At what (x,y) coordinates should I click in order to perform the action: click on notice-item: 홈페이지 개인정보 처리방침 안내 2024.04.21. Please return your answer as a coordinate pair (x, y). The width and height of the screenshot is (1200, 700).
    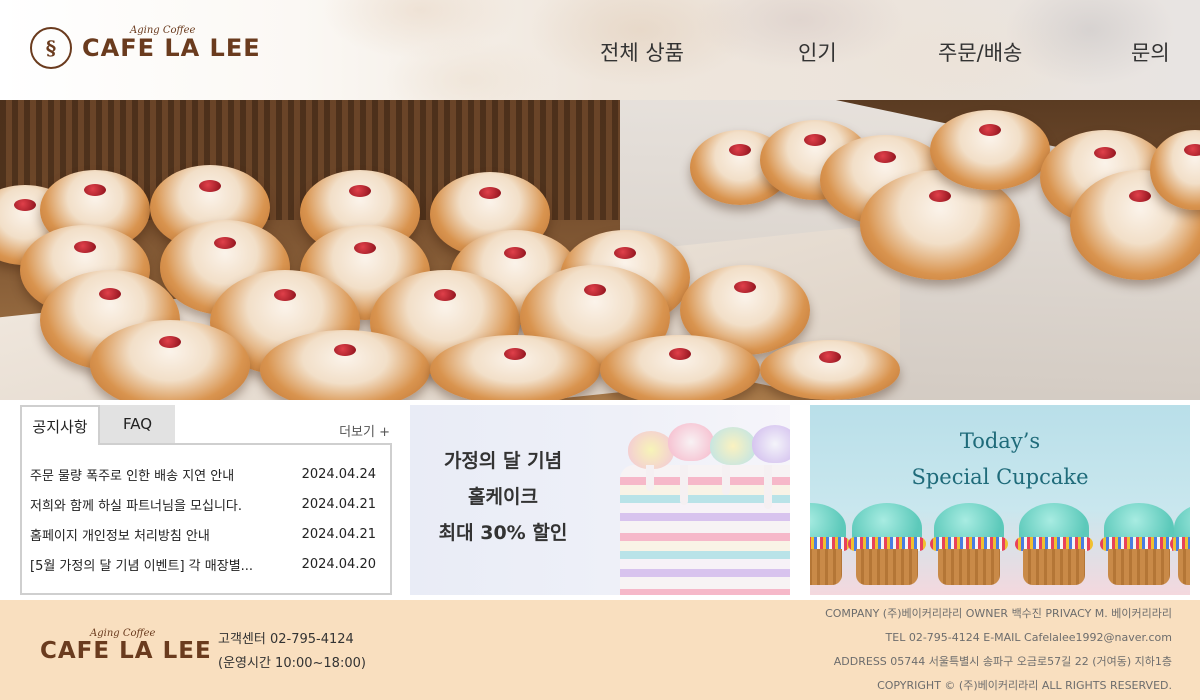
    Looking at the image, I should click on (203, 534).